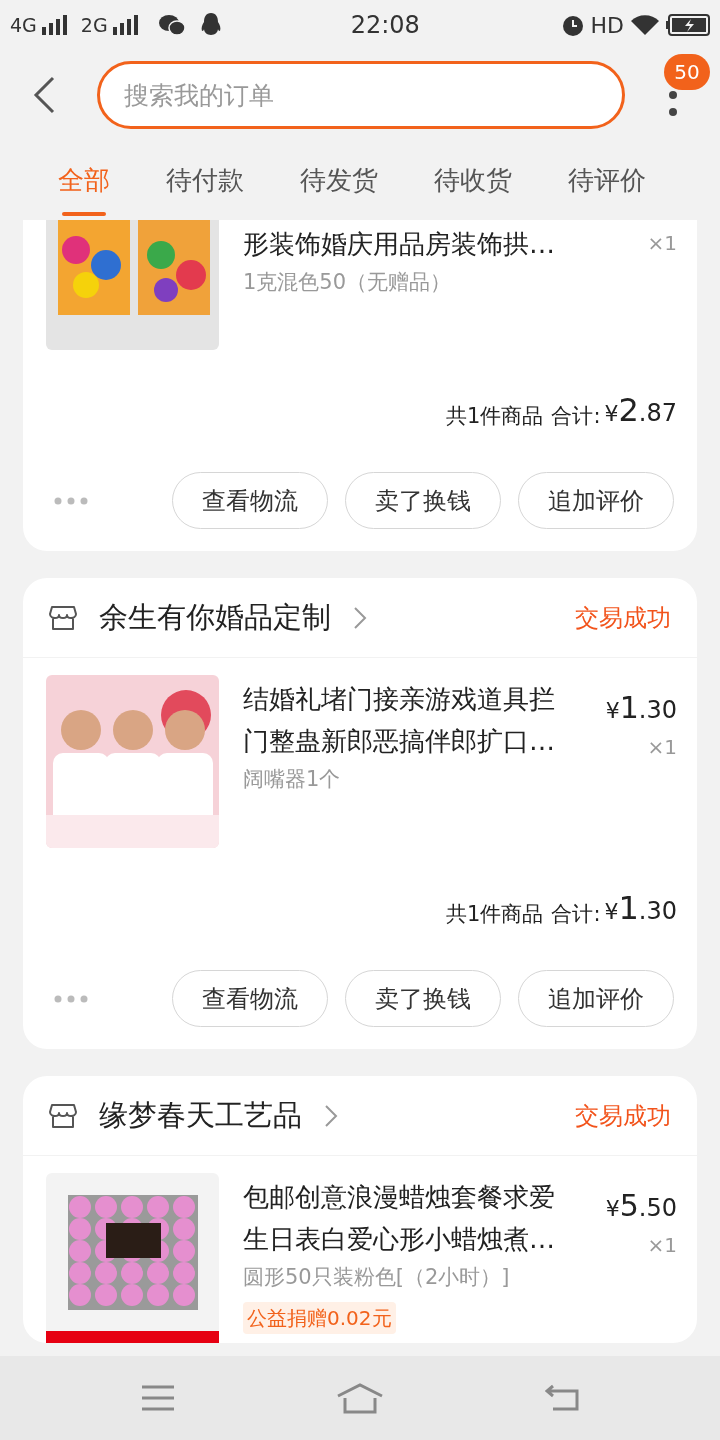 The height and width of the screenshot is (1440, 720). I want to click on product-spec: 圆形50只装粉色[（2小时）], so click(377, 1277).